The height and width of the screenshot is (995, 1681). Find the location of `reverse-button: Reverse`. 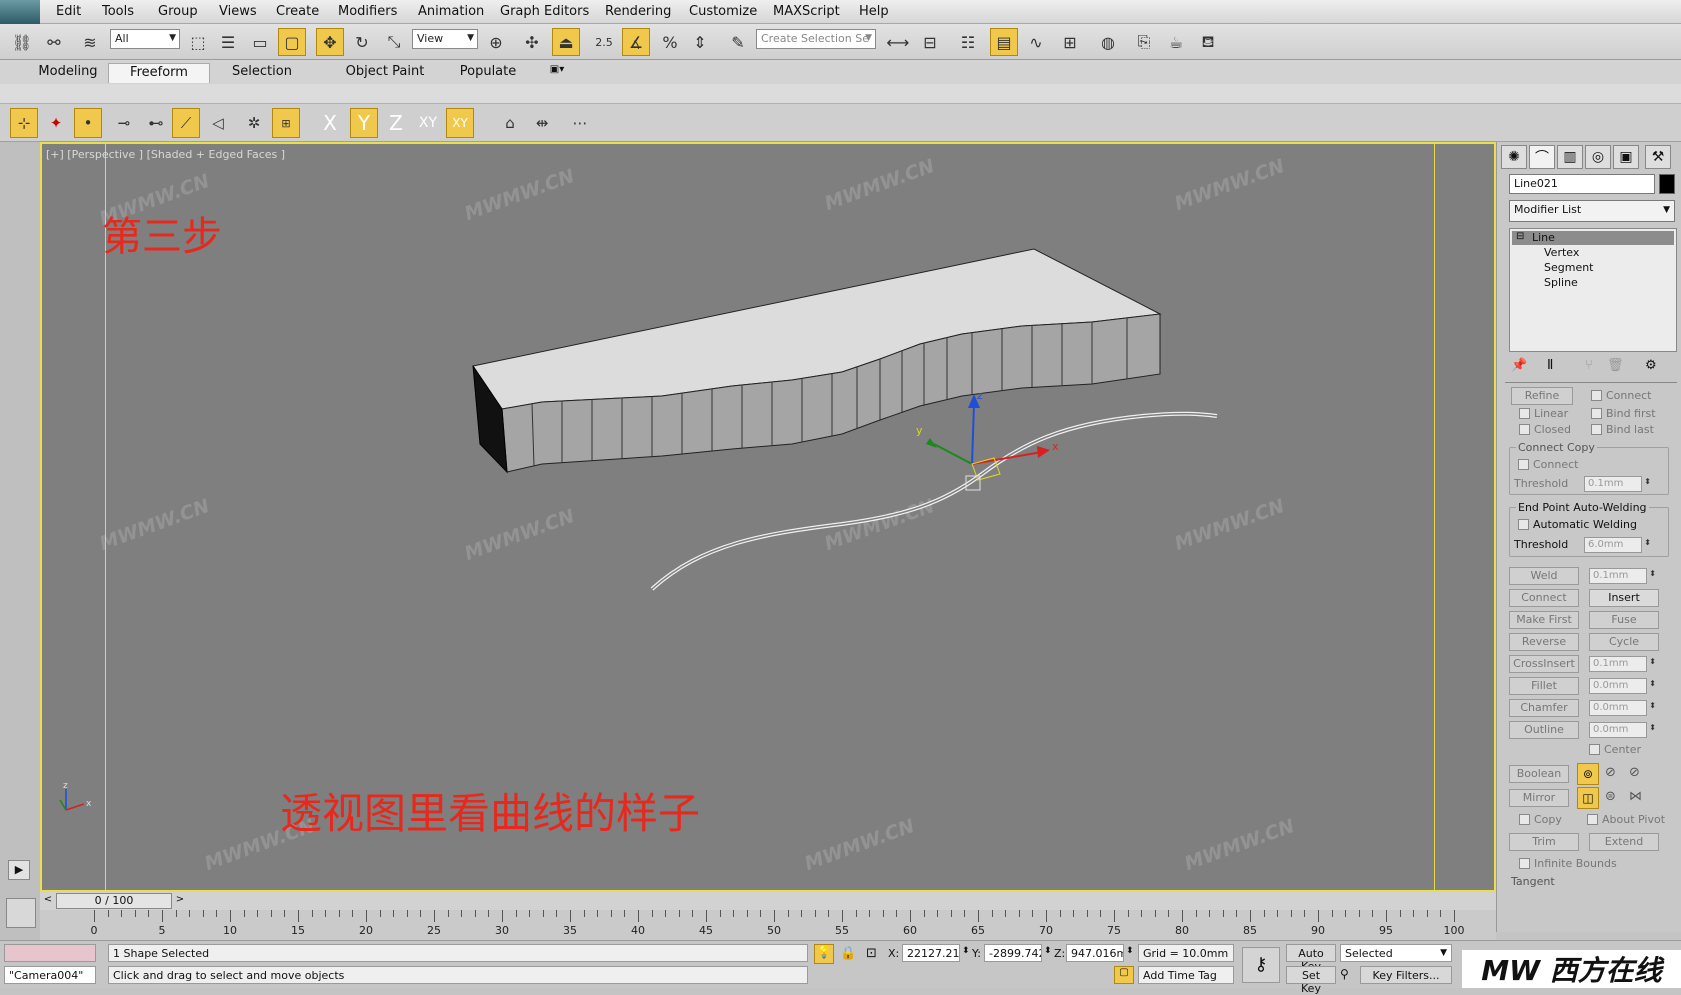

reverse-button: Reverse is located at coordinates (1544, 642).